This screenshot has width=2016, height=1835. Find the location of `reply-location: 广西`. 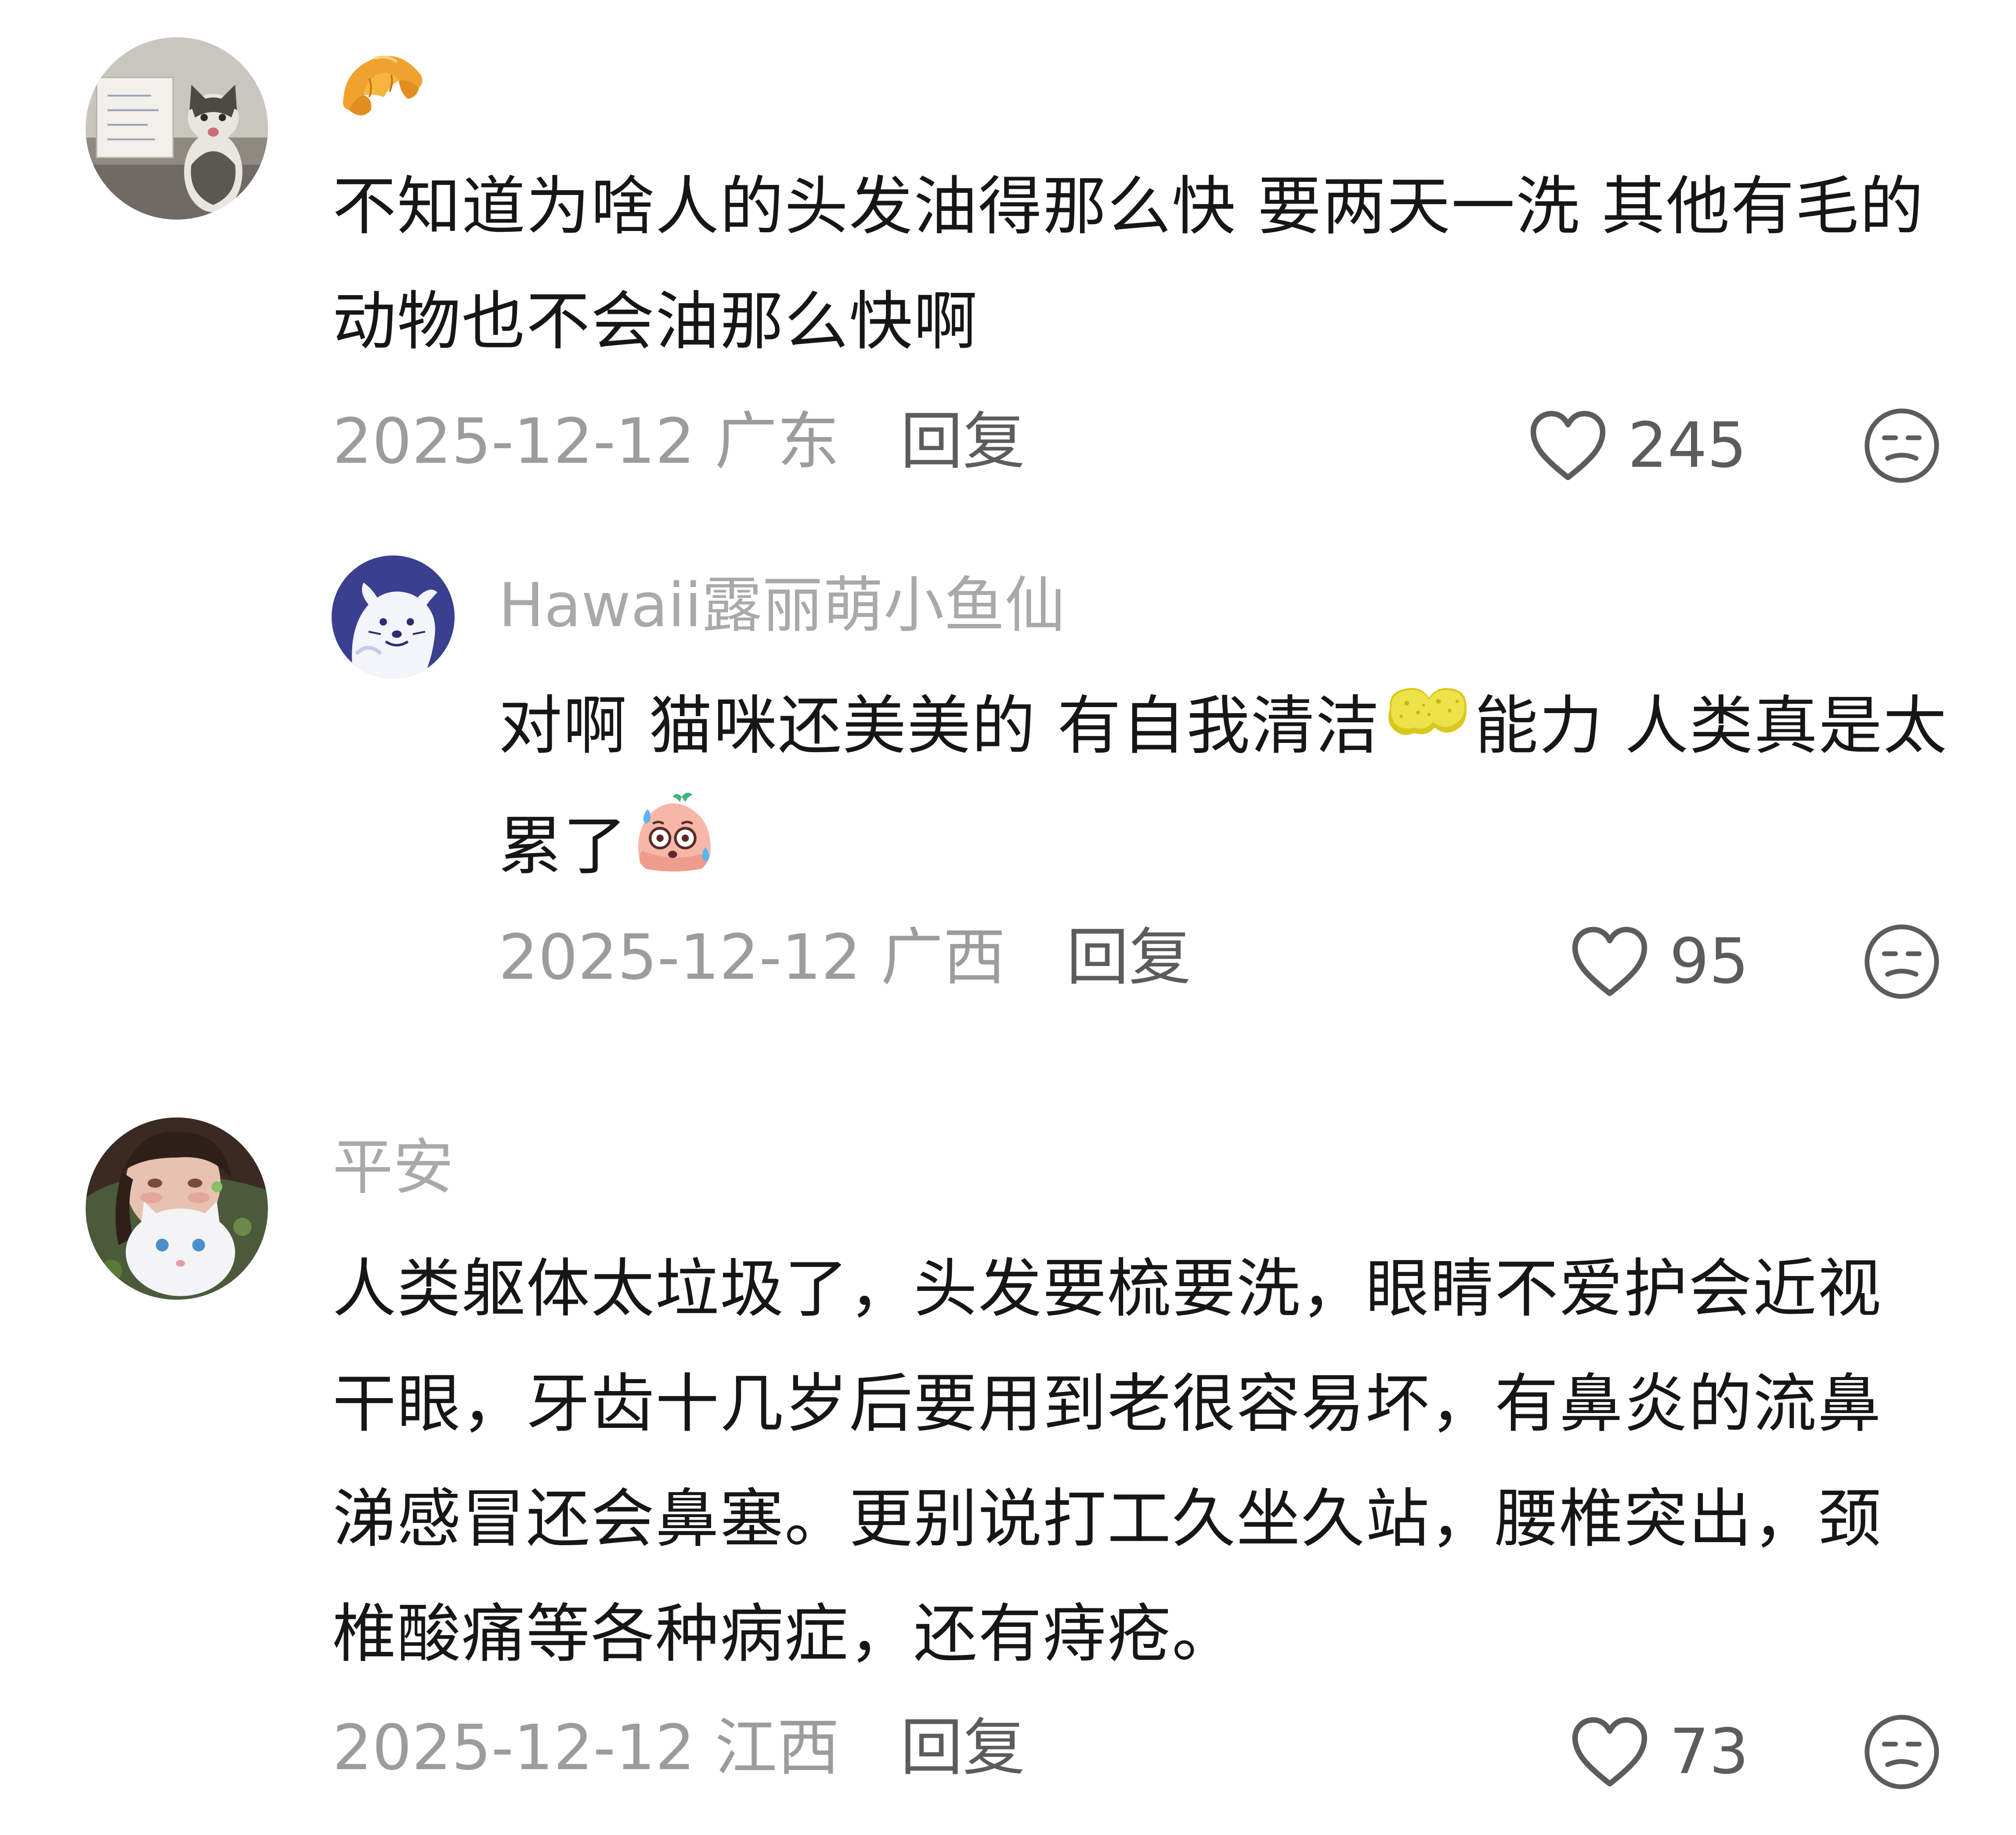

reply-location: 广西 is located at coordinates (943, 958).